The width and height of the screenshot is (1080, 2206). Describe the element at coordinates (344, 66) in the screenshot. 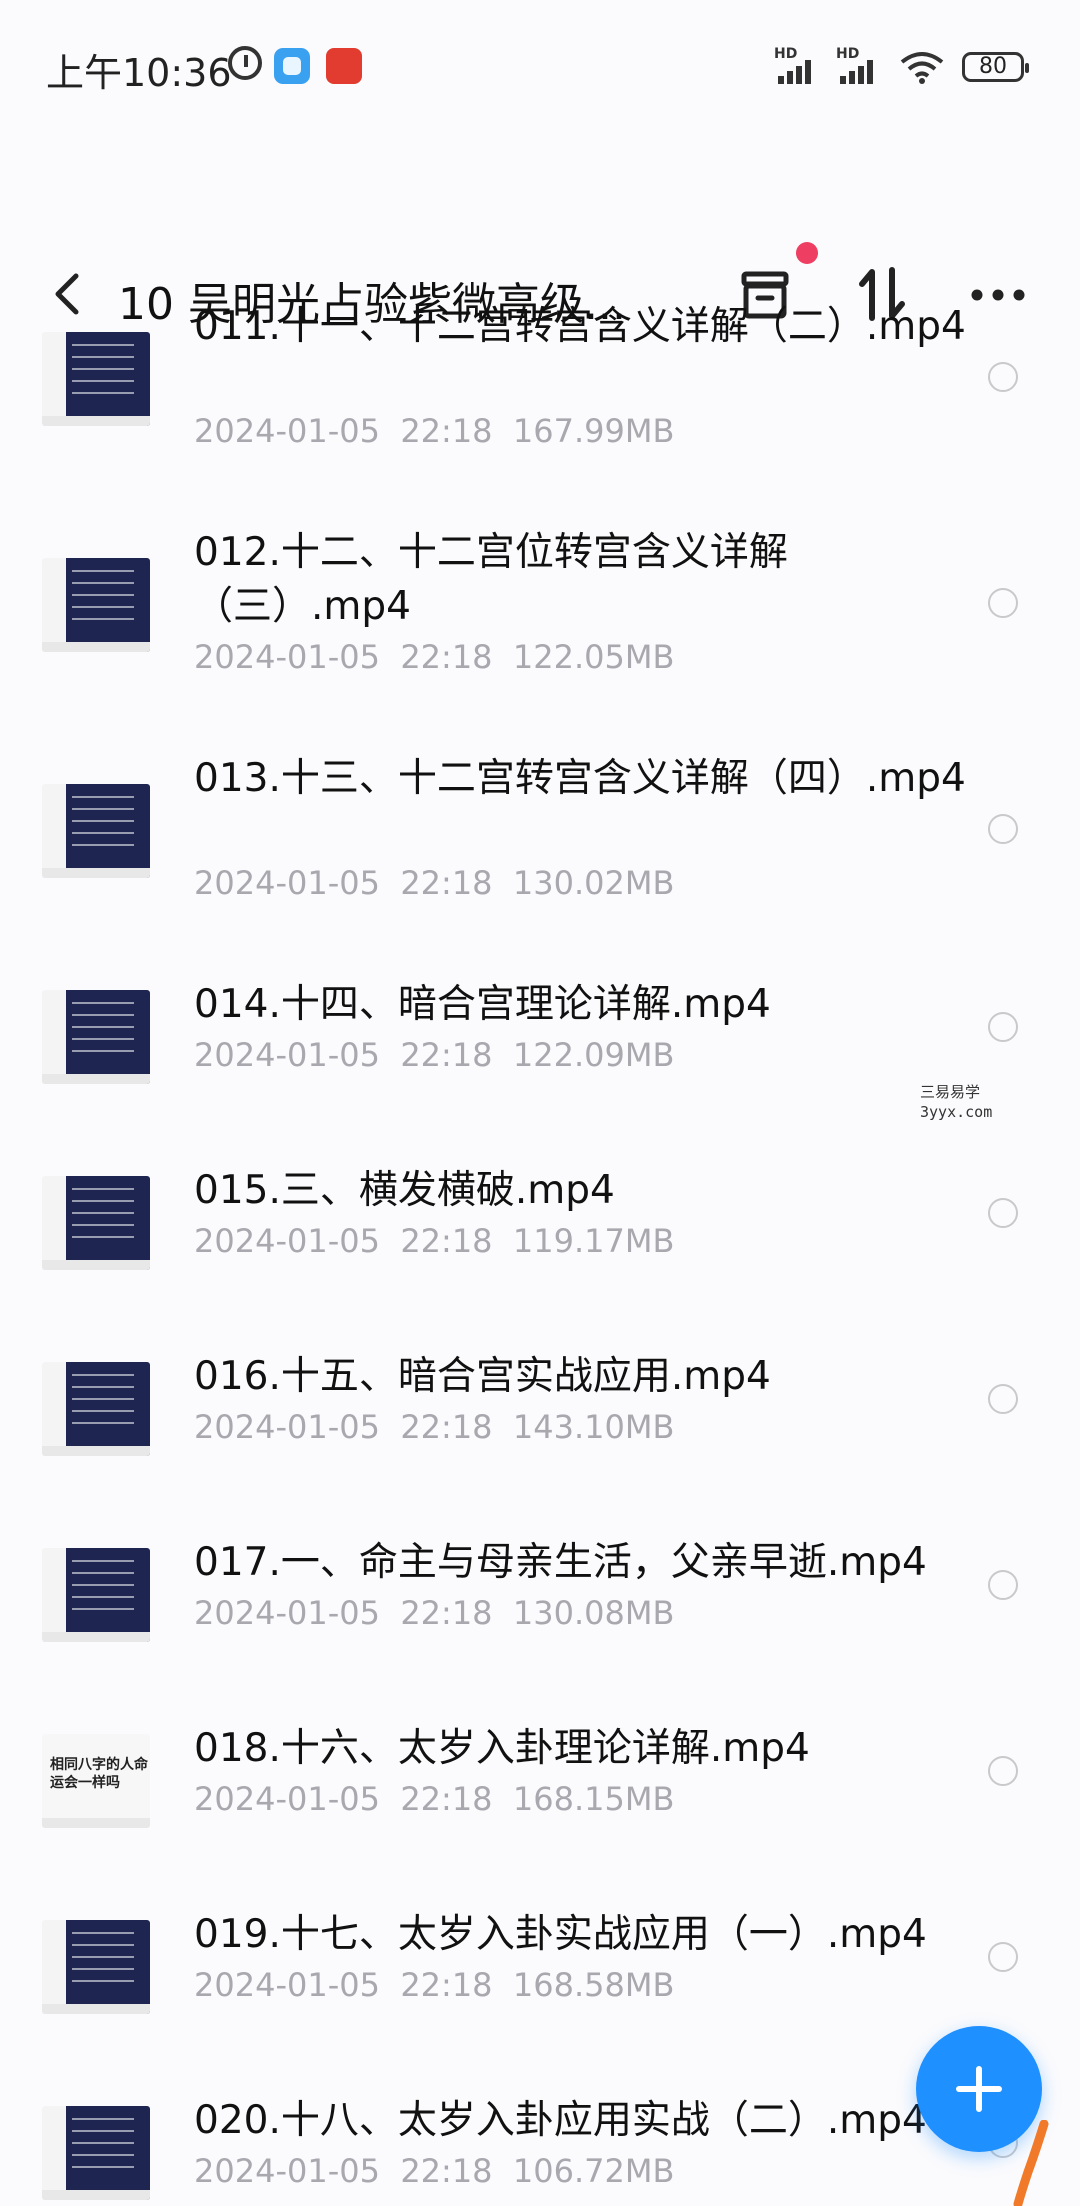

I see `news-app-icon` at that location.